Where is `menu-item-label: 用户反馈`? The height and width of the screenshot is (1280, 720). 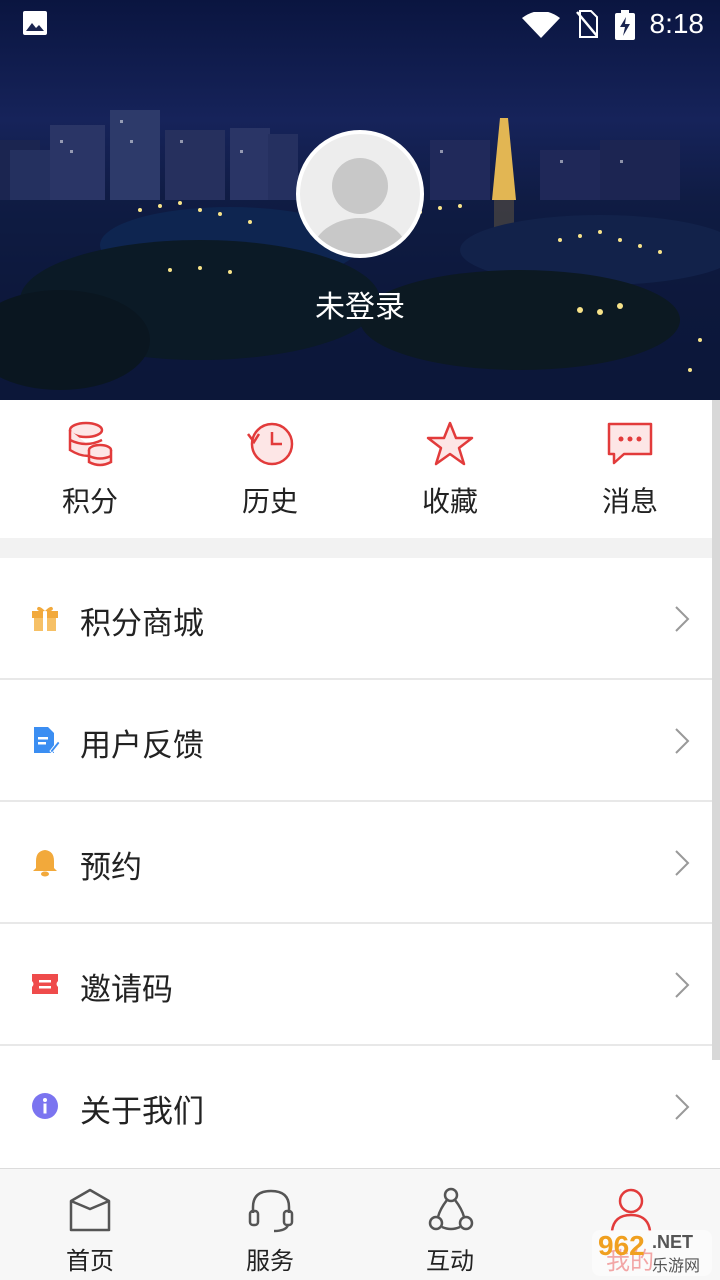 menu-item-label: 用户反馈 is located at coordinates (142, 746).